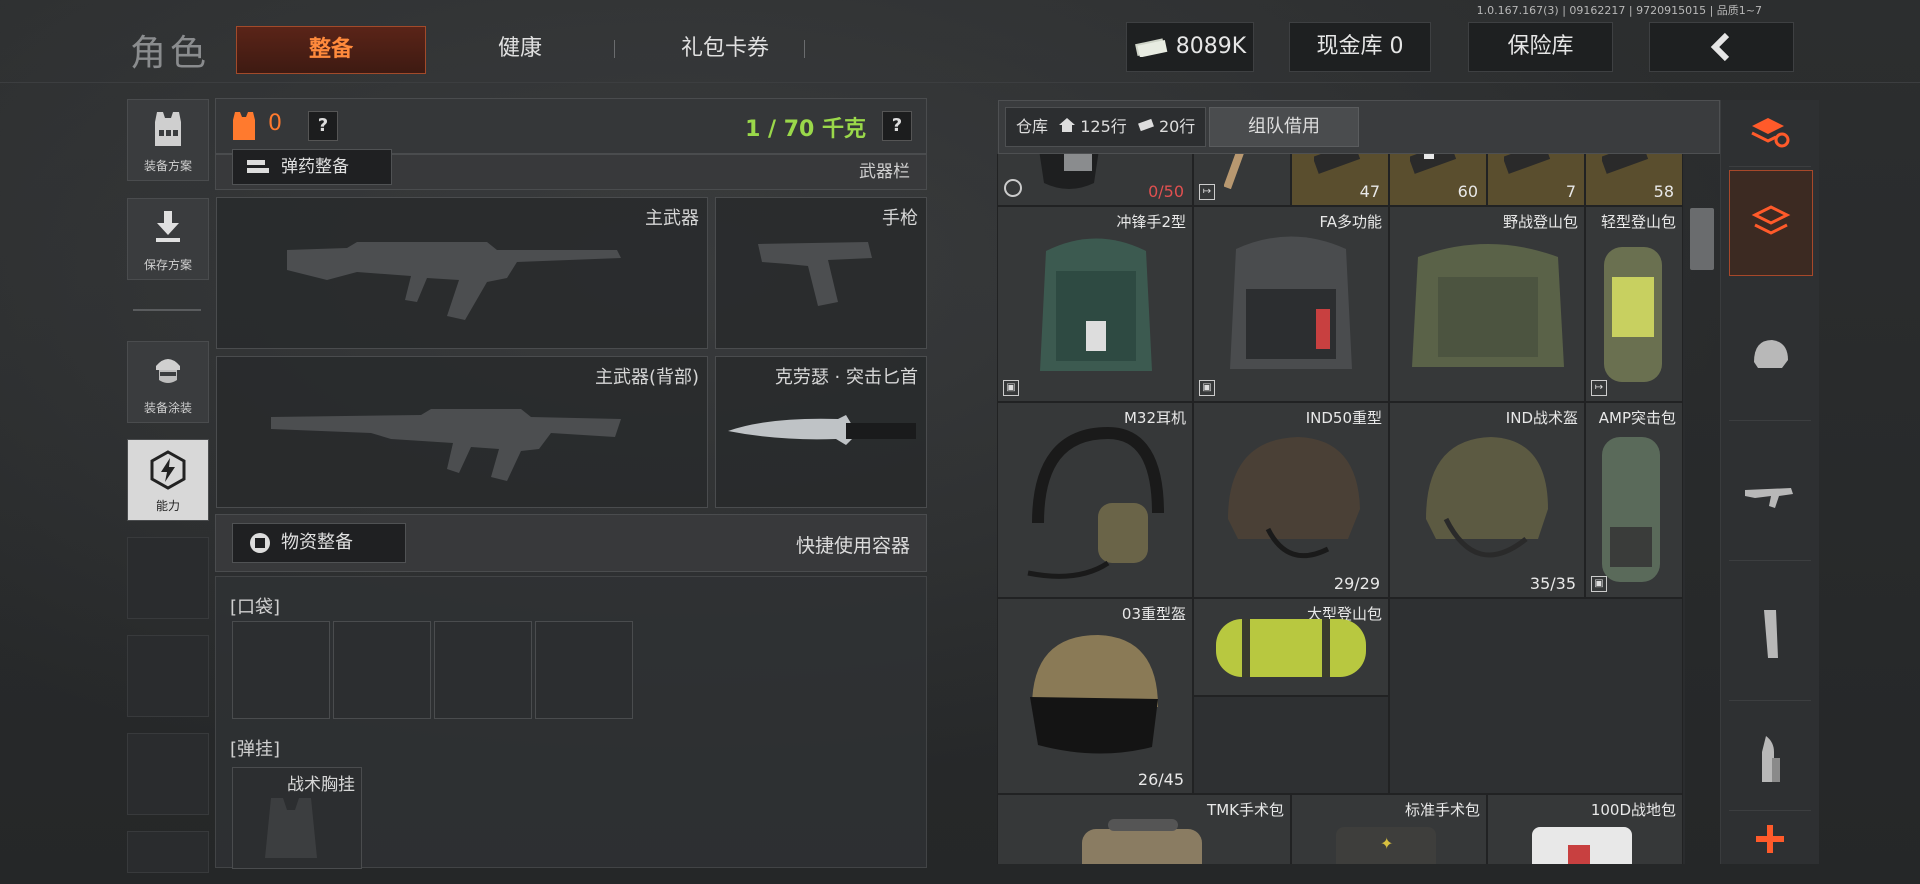 This screenshot has height=884, width=1920. What do you see at coordinates (1438, 180) in the screenshot?
I see `inventory-item: 60` at bounding box center [1438, 180].